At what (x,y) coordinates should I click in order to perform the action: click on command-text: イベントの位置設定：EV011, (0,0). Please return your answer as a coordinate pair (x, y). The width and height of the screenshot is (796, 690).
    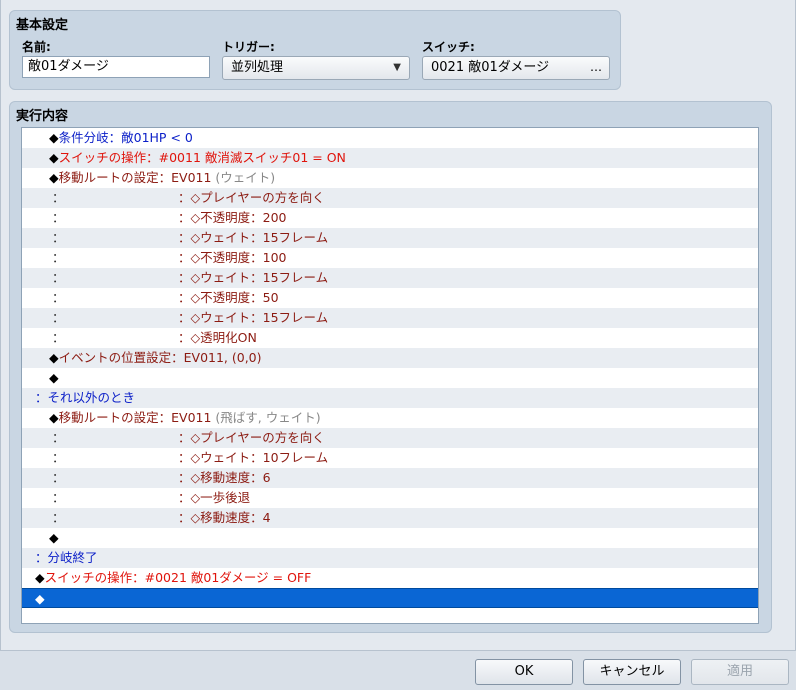
    Looking at the image, I should click on (160, 357).